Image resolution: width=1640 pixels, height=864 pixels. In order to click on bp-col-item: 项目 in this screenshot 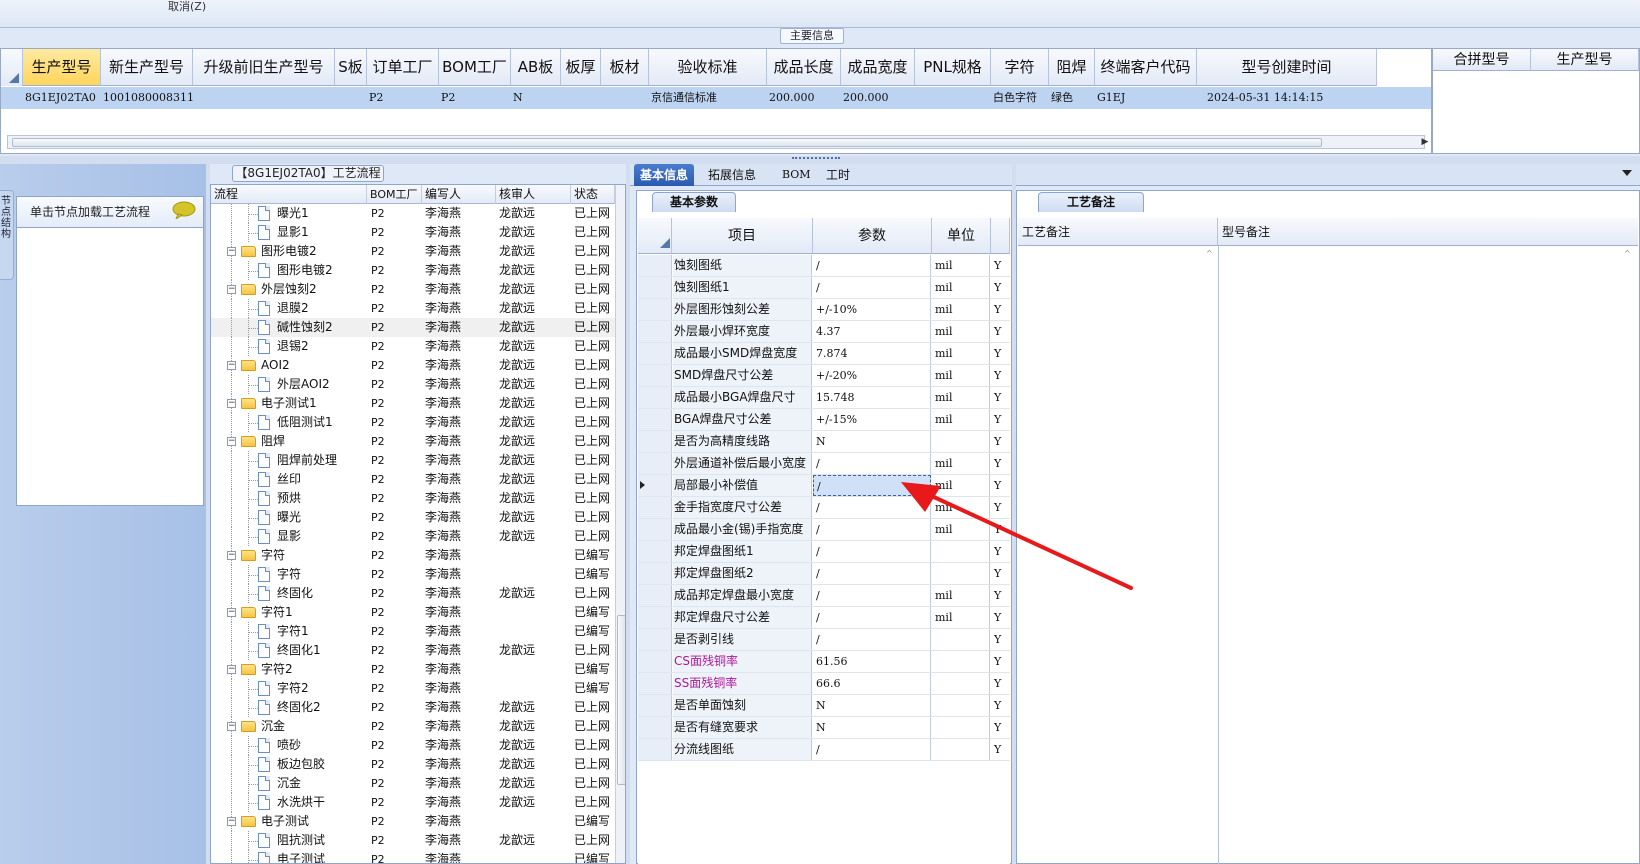, I will do `click(742, 236)`.